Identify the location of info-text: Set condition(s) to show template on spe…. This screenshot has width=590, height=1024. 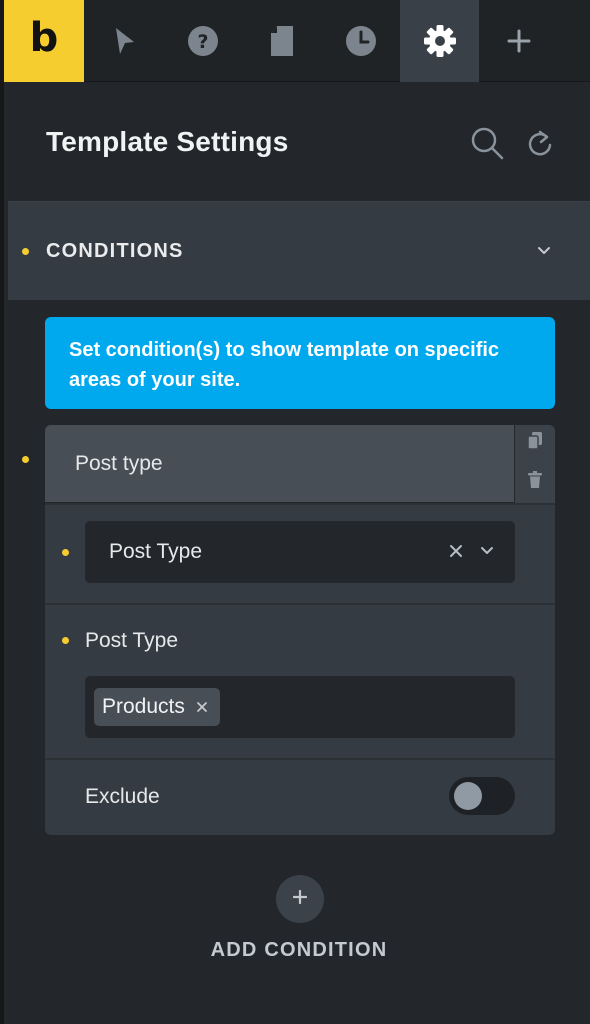
(284, 365).